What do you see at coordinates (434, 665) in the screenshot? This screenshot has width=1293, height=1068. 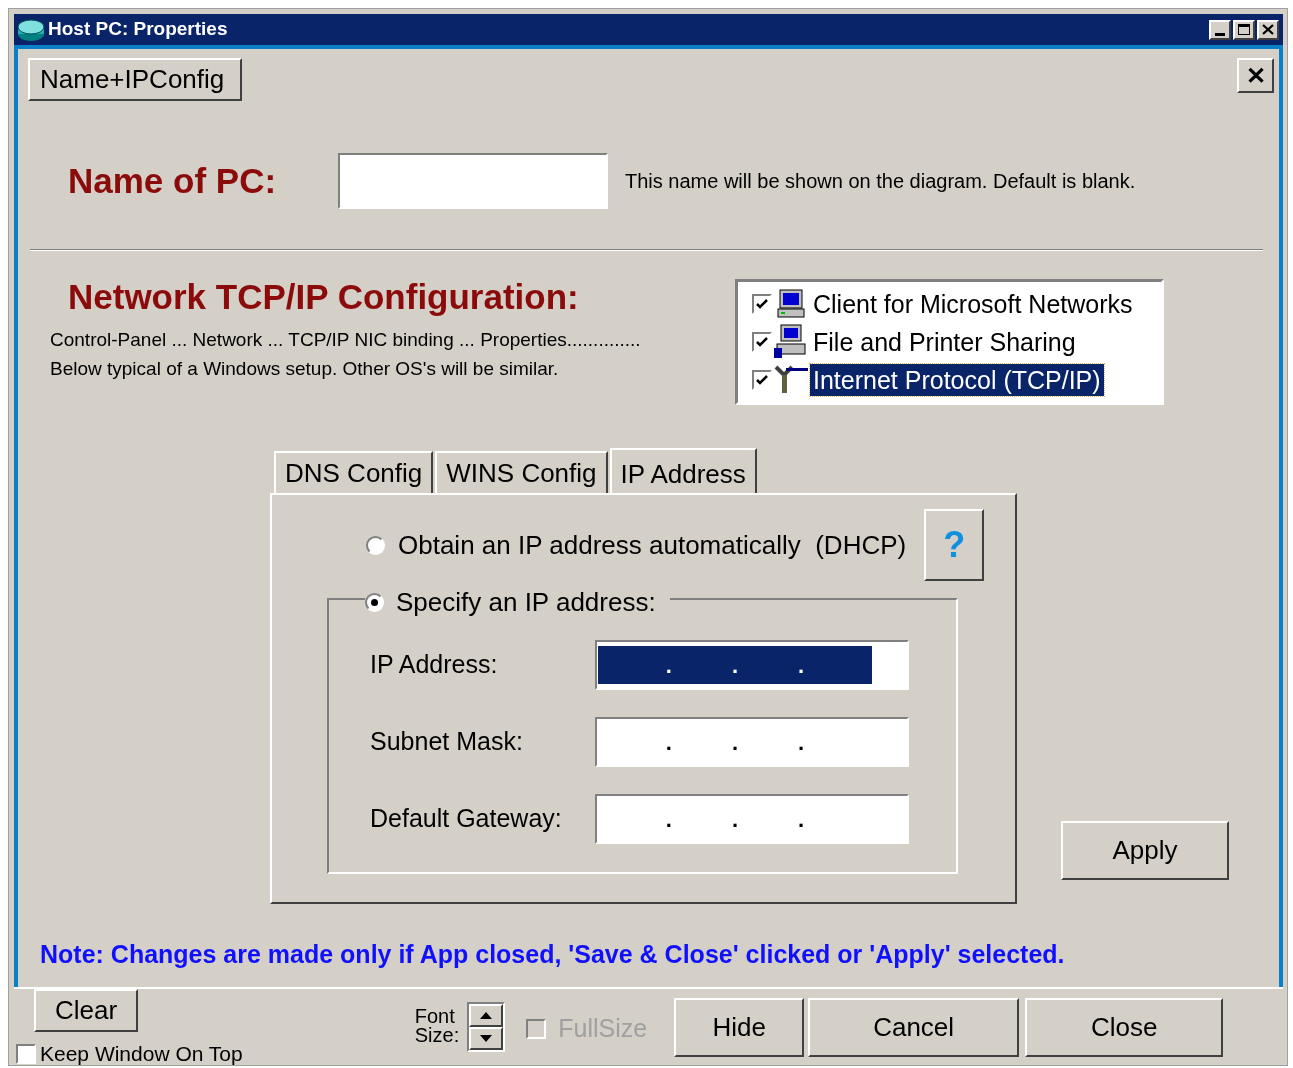 I see `field-label: IP Address:` at bounding box center [434, 665].